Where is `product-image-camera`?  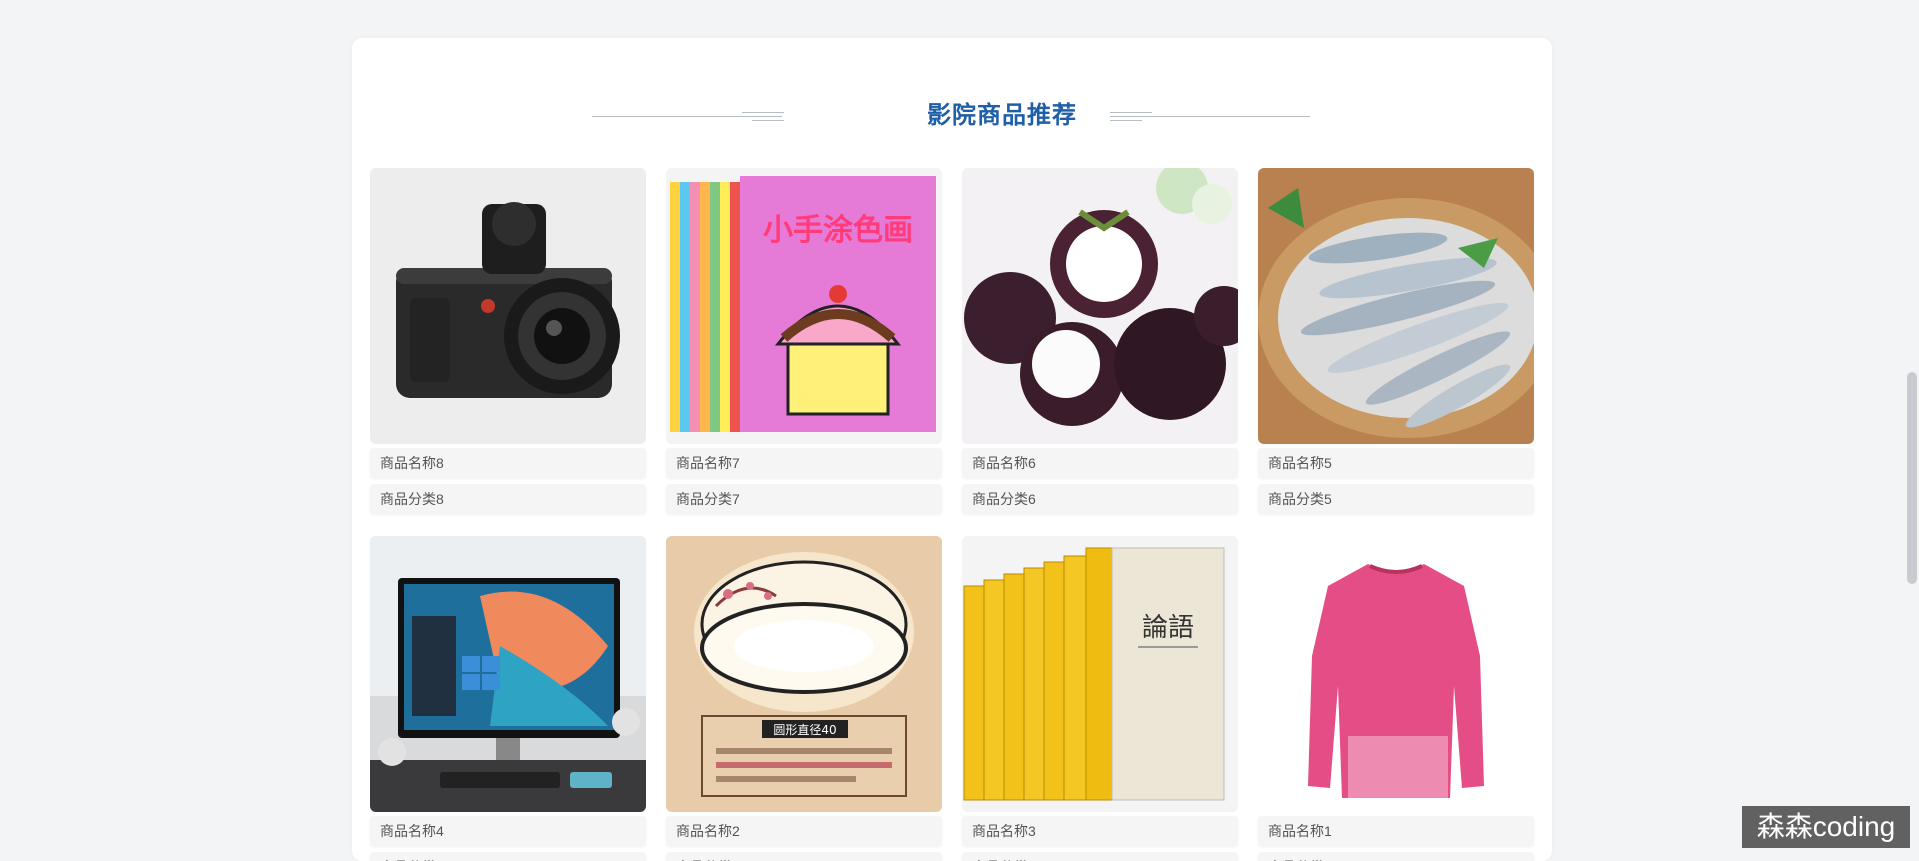 product-image-camera is located at coordinates (508, 306).